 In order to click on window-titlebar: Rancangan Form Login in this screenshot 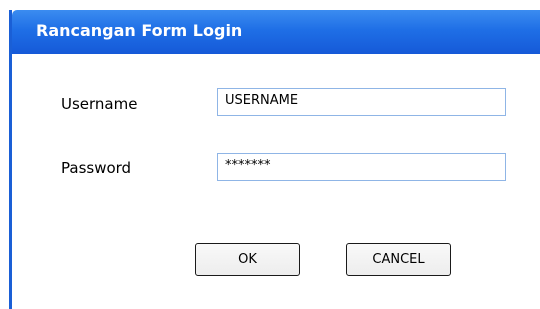, I will do `click(276, 32)`.